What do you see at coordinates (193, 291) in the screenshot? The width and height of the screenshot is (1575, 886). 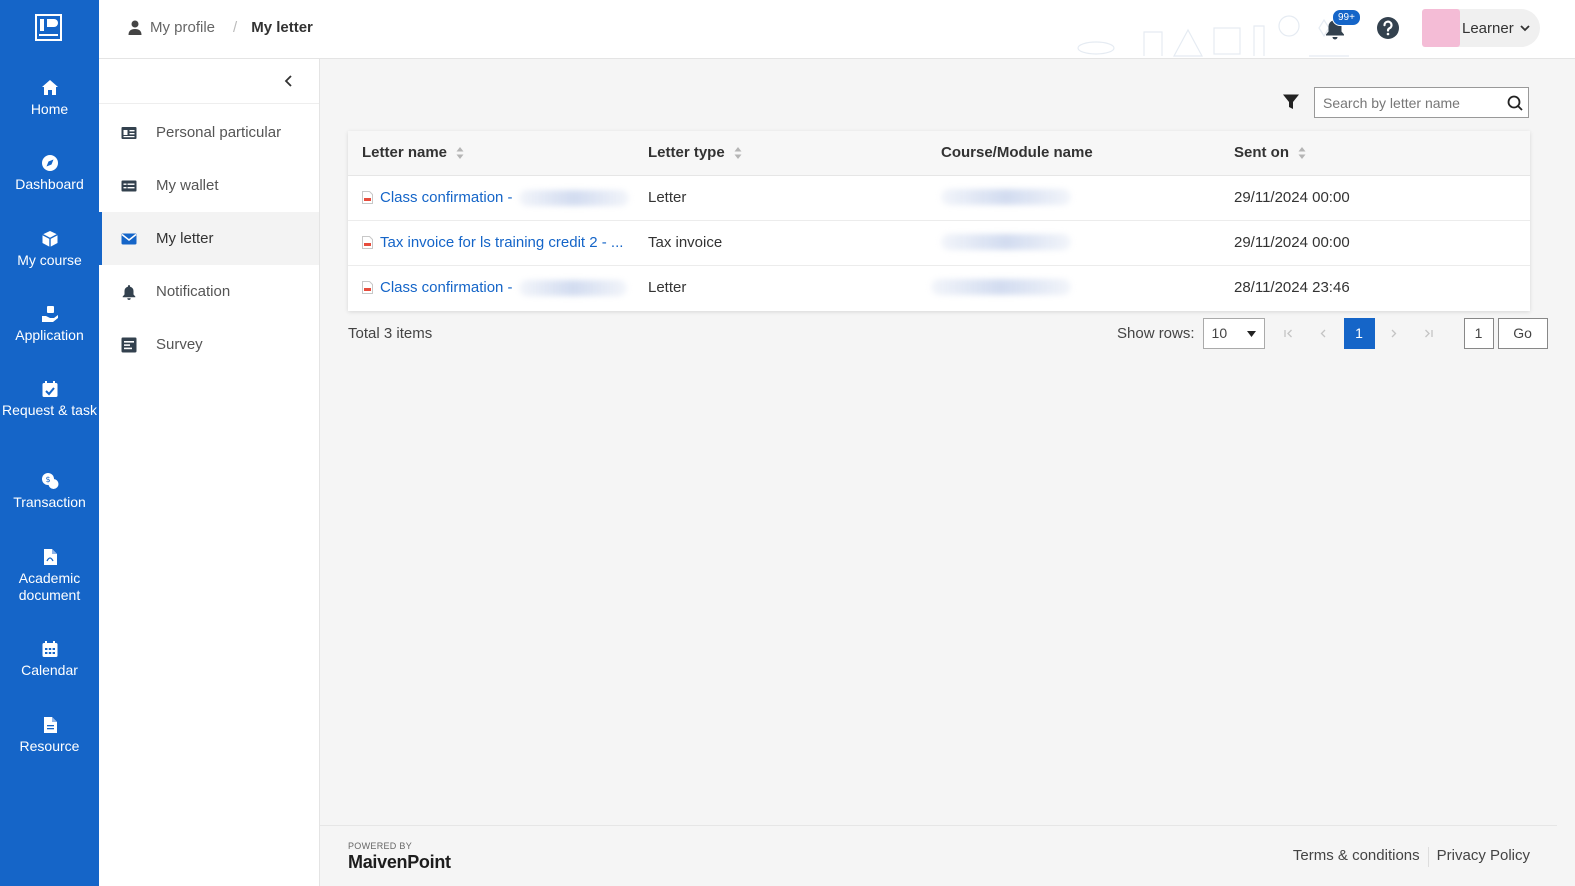 I see `subnav-item-label: Notification` at bounding box center [193, 291].